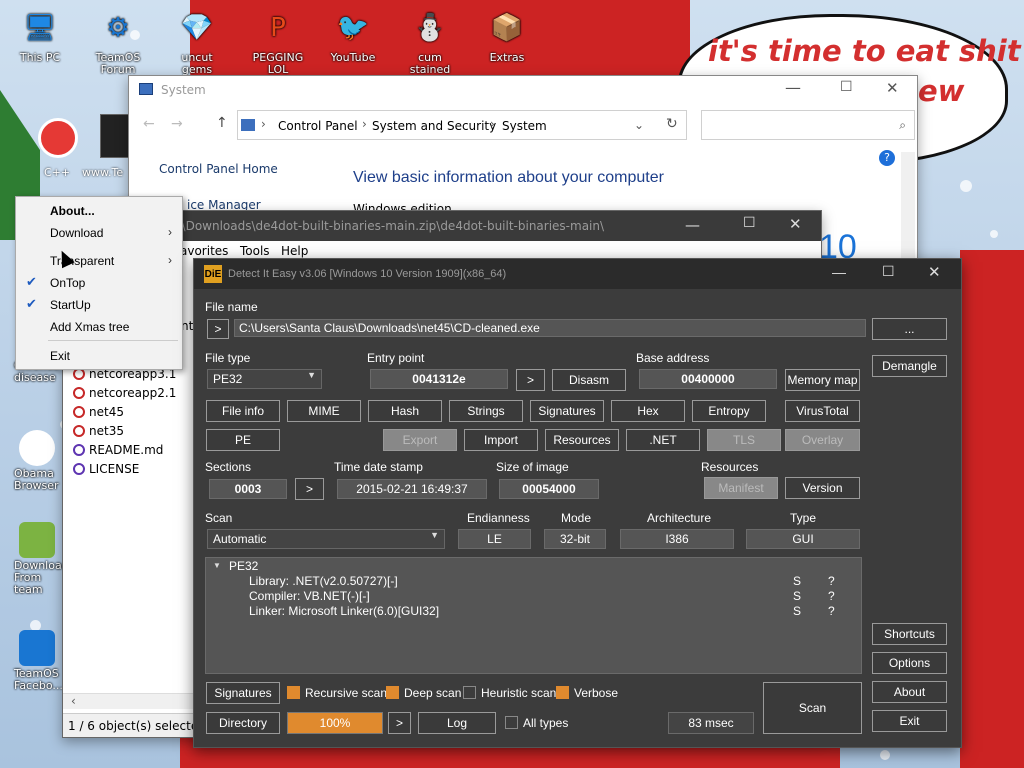 The width and height of the screenshot is (1024, 768). I want to click on context-menu-item-transparent: Transparent ›, so click(99, 261).